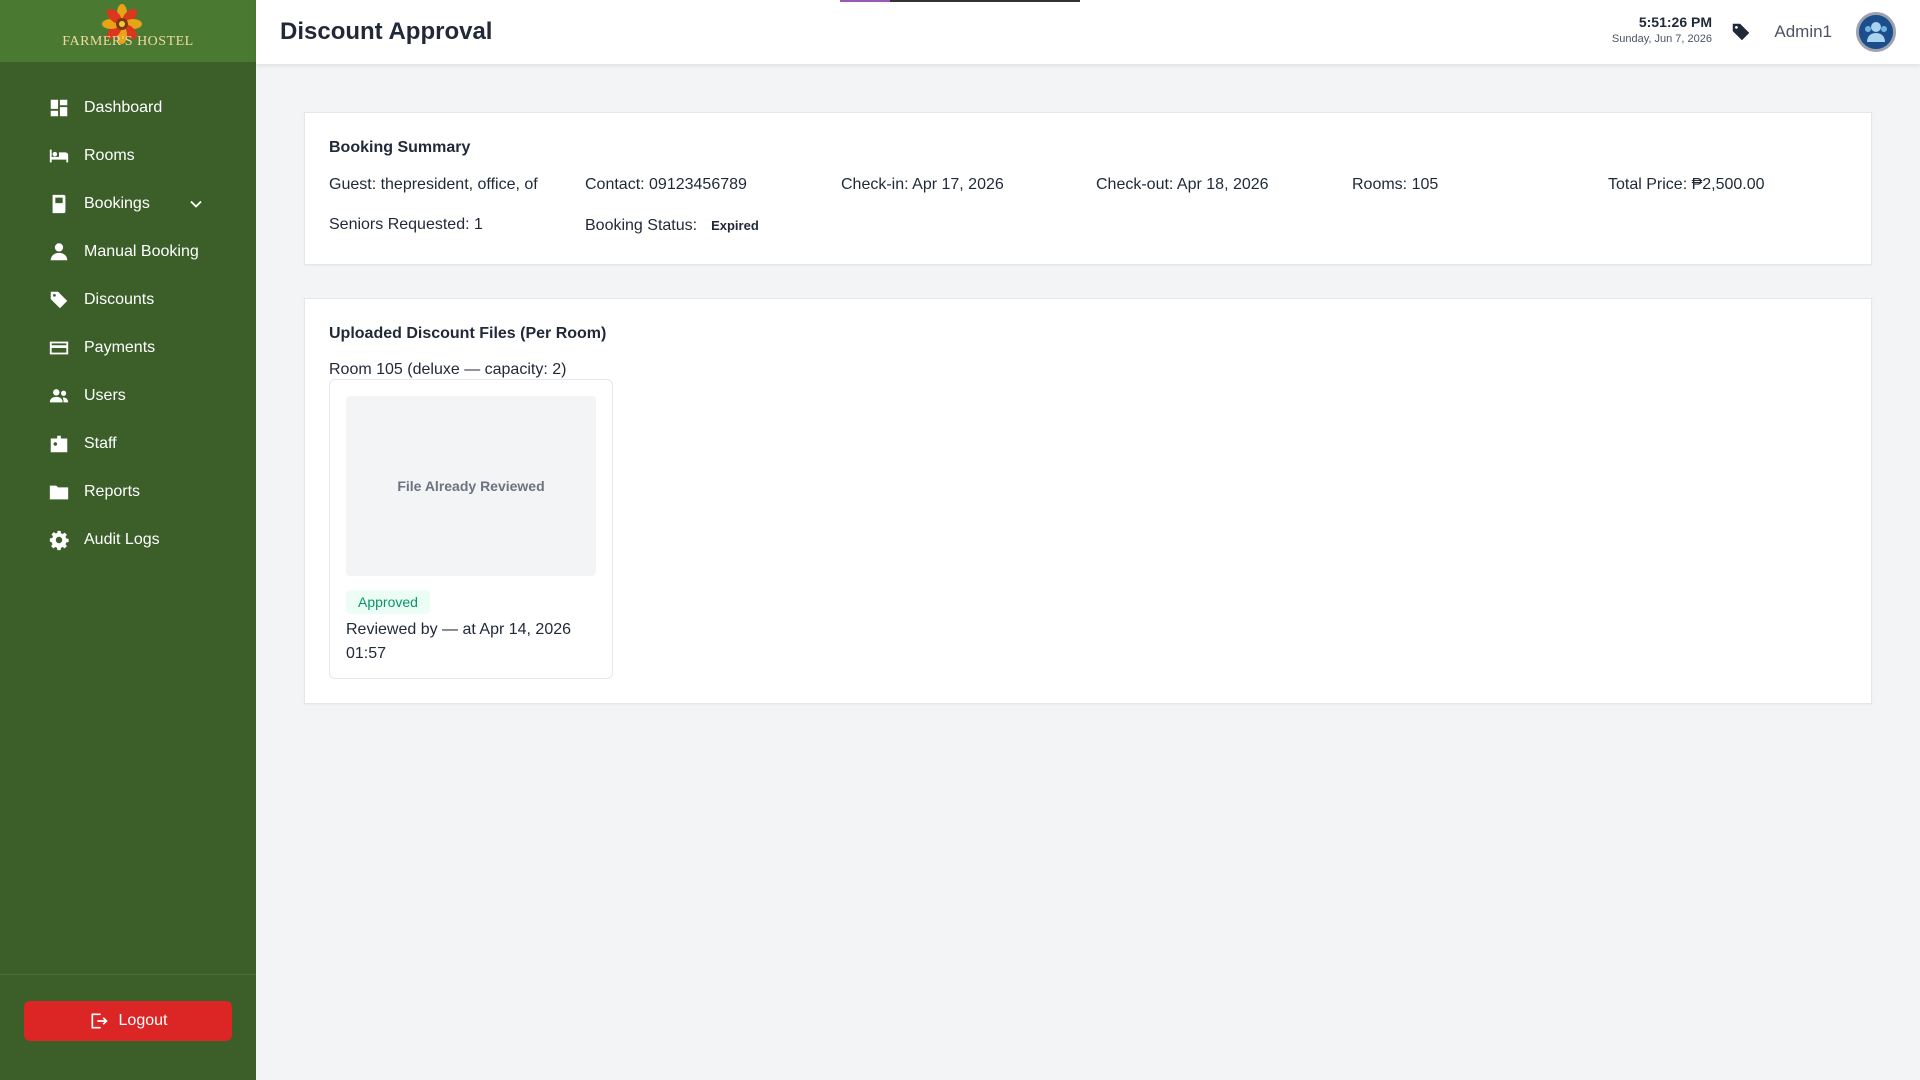 The height and width of the screenshot is (1080, 1920). Describe the element at coordinates (59, 396) in the screenshot. I see `users-icon` at that location.